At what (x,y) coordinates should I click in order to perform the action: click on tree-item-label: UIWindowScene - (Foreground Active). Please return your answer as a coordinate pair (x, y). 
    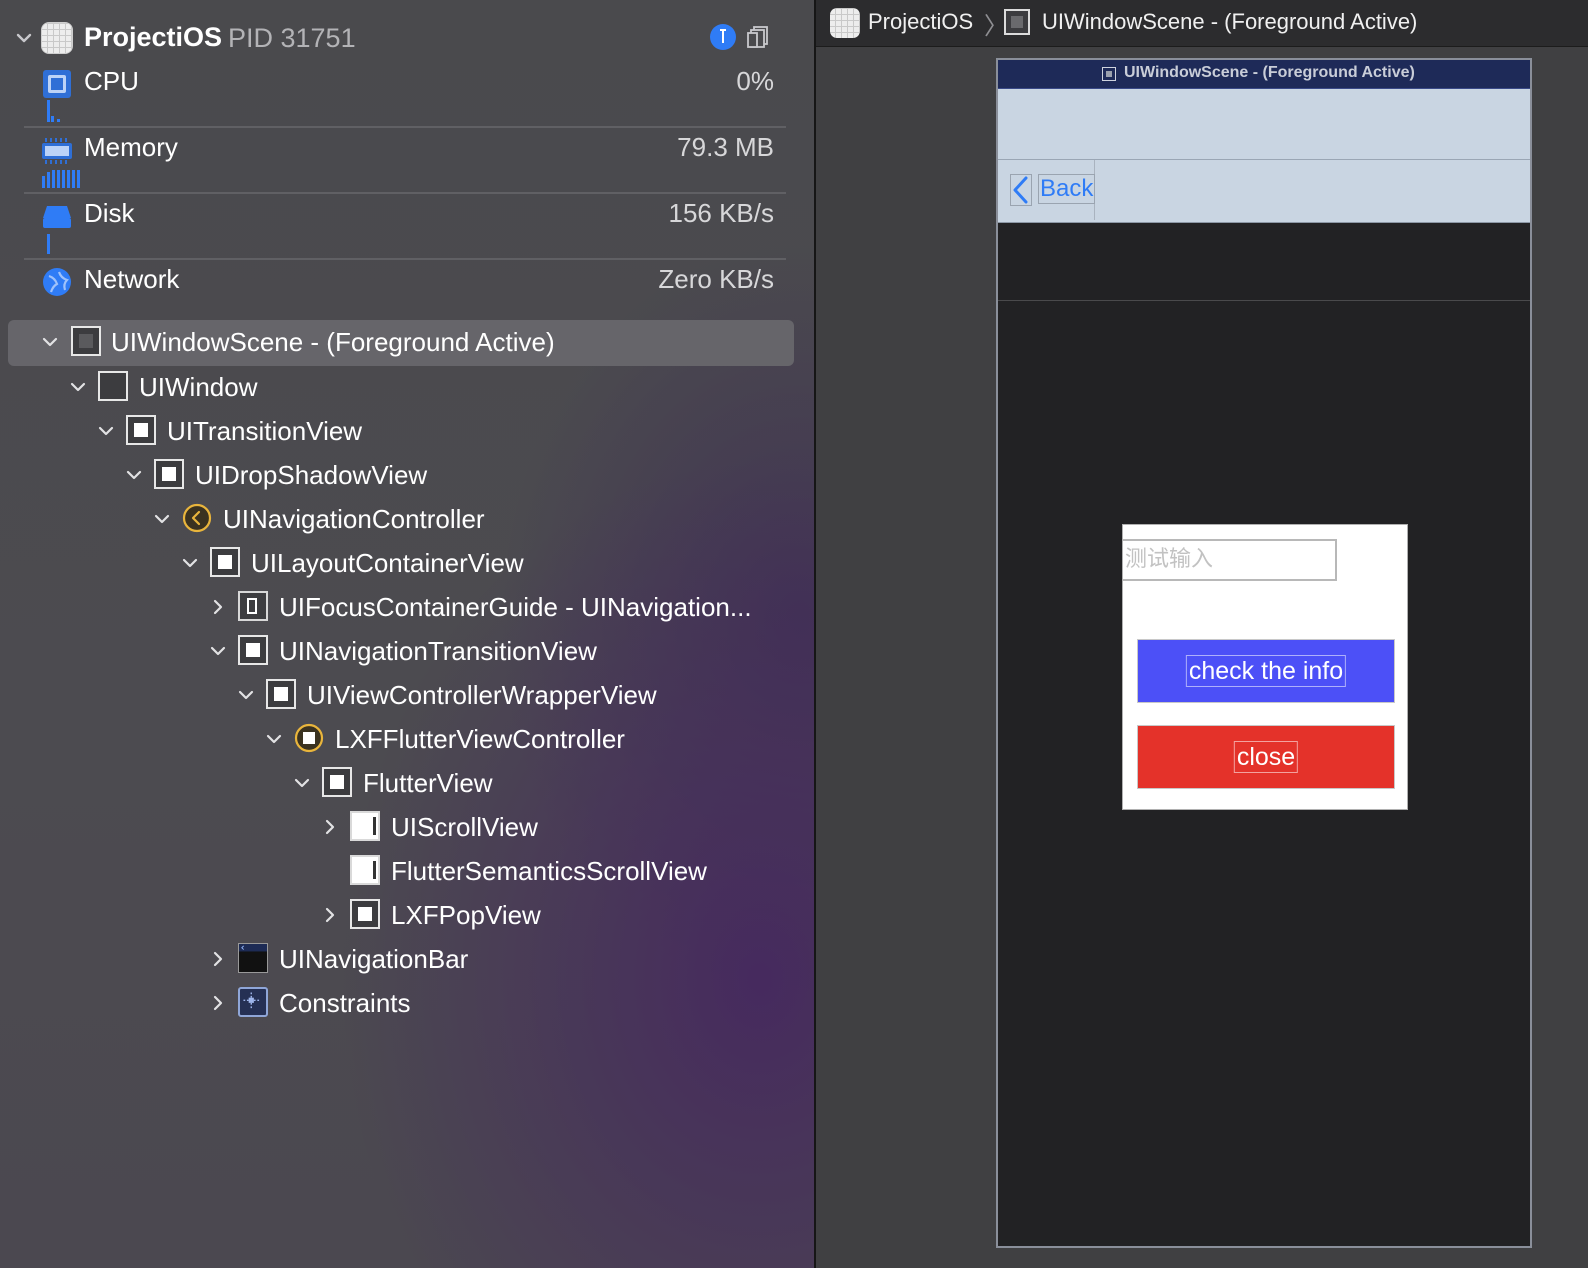
    Looking at the image, I should click on (333, 342).